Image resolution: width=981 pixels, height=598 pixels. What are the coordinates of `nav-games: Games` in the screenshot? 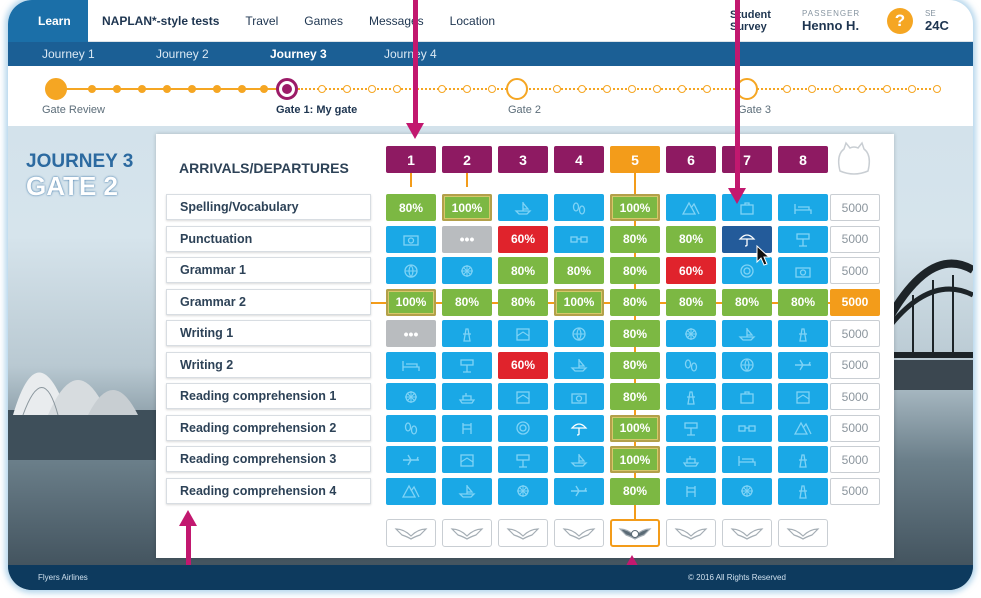 It's located at (323, 21).